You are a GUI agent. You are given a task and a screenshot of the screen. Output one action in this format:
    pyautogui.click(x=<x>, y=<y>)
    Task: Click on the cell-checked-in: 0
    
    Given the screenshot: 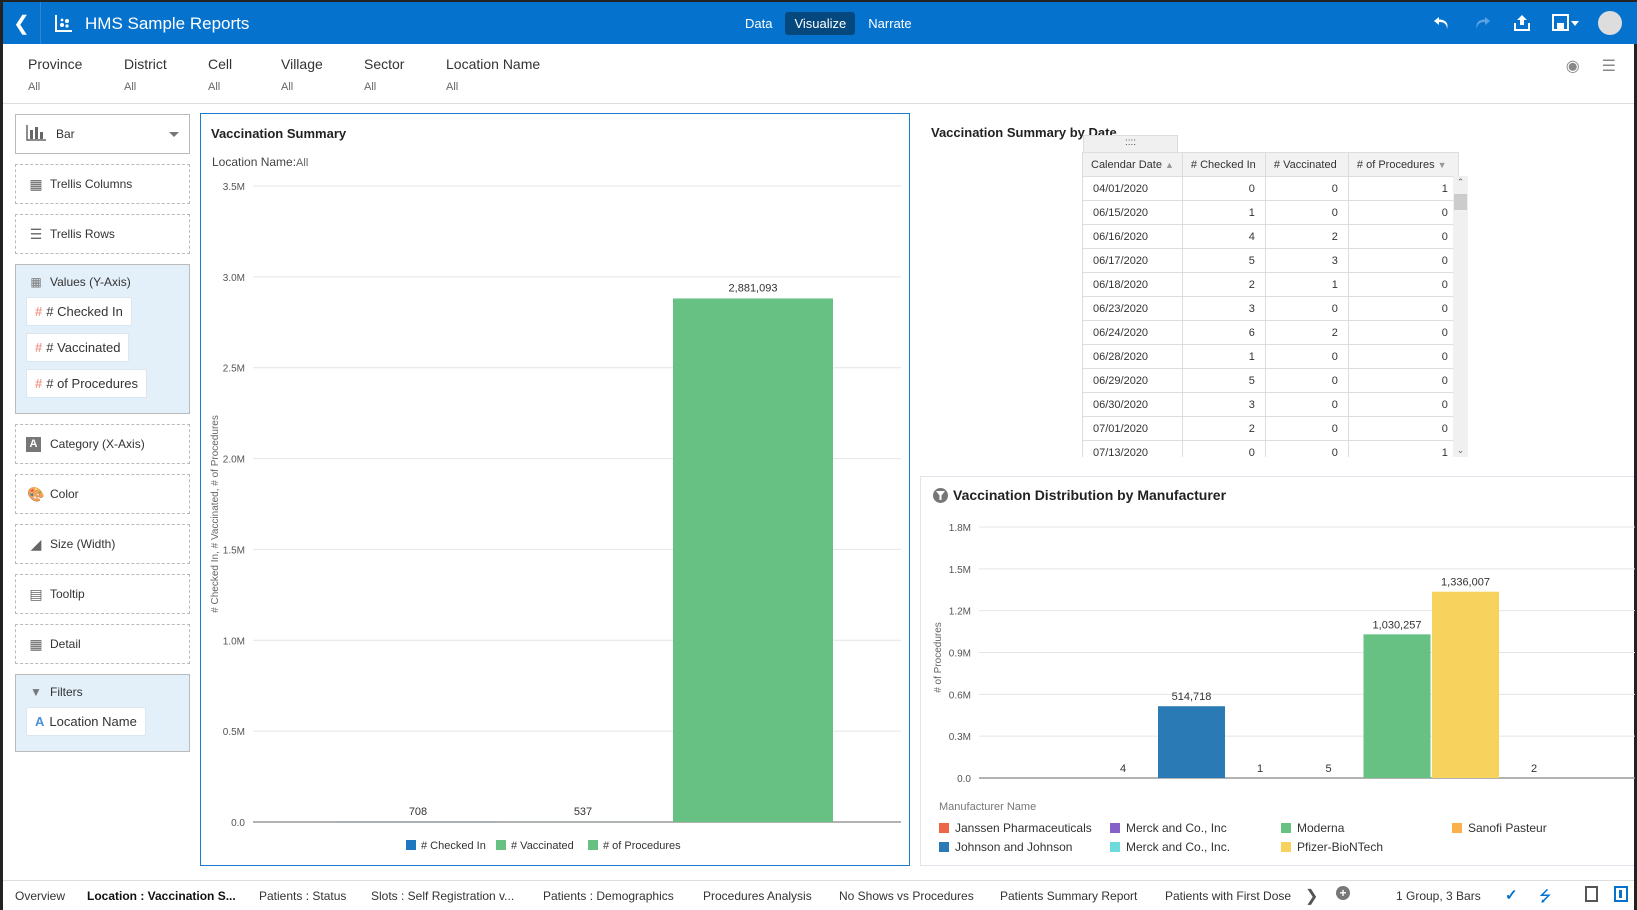 What is the action you would take?
    pyautogui.click(x=1223, y=448)
    